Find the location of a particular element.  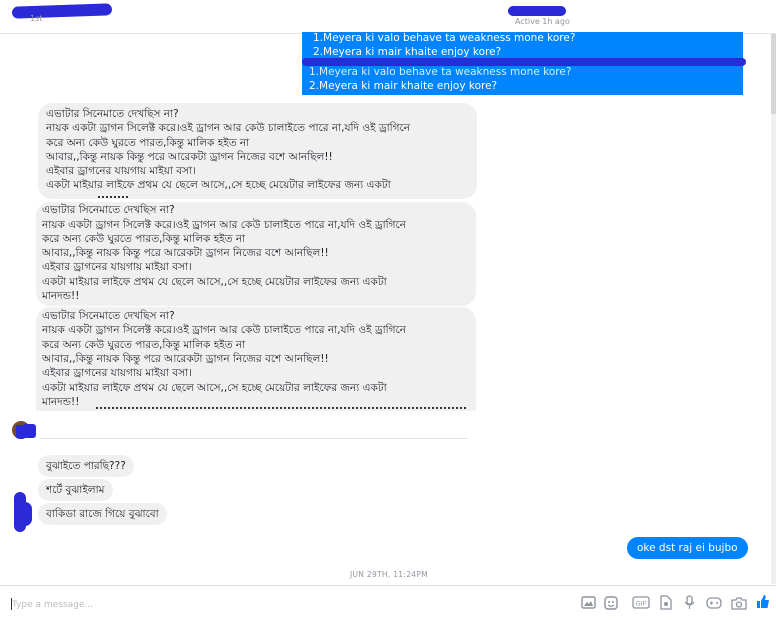

redacted-contact-scribble is located at coordinates (537, 11).